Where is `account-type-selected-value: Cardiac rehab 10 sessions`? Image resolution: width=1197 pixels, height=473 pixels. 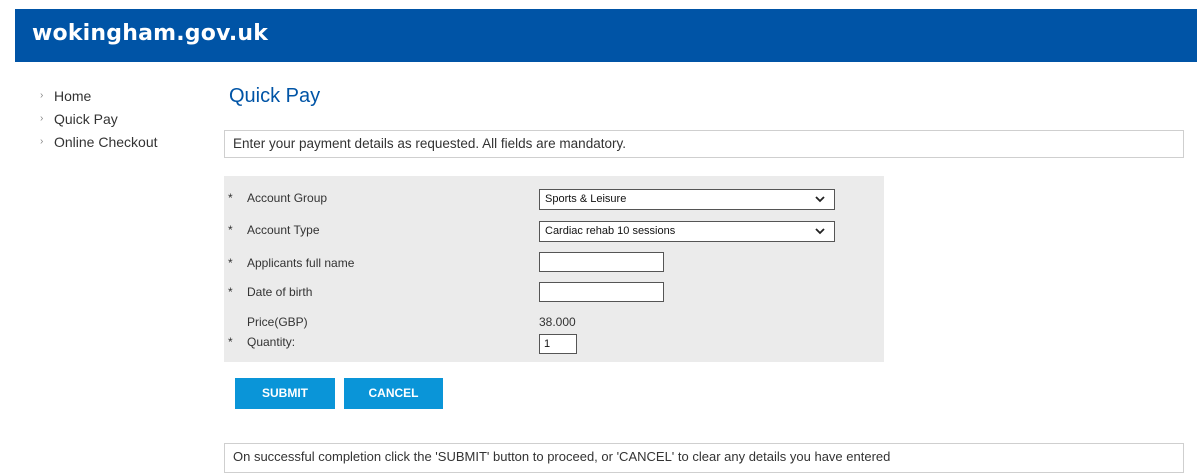 account-type-selected-value: Cardiac rehab 10 sessions is located at coordinates (610, 231).